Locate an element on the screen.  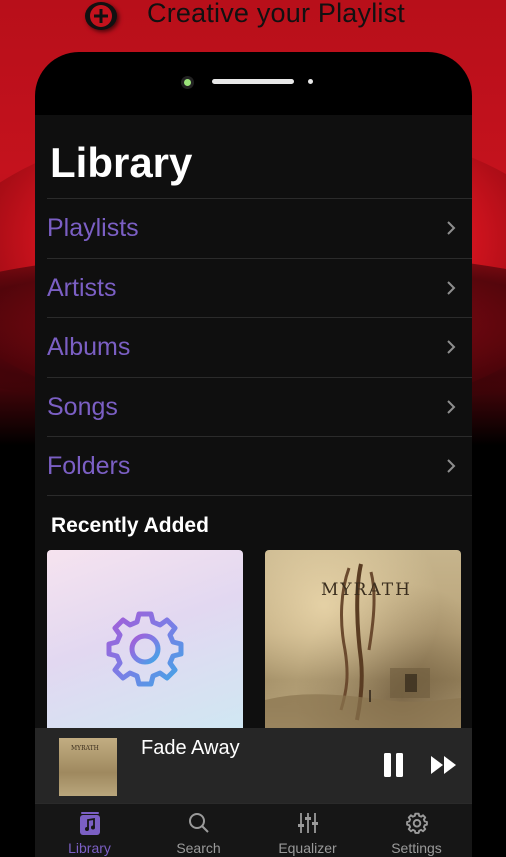
tab-settings: Settings is located at coordinates (416, 830).